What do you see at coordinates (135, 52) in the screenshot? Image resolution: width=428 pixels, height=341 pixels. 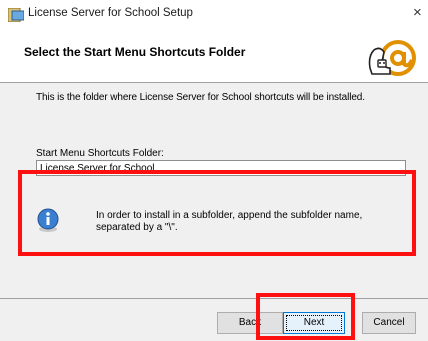 I see `page-title: Select the Start Menu Shortcuts Folder` at bounding box center [135, 52].